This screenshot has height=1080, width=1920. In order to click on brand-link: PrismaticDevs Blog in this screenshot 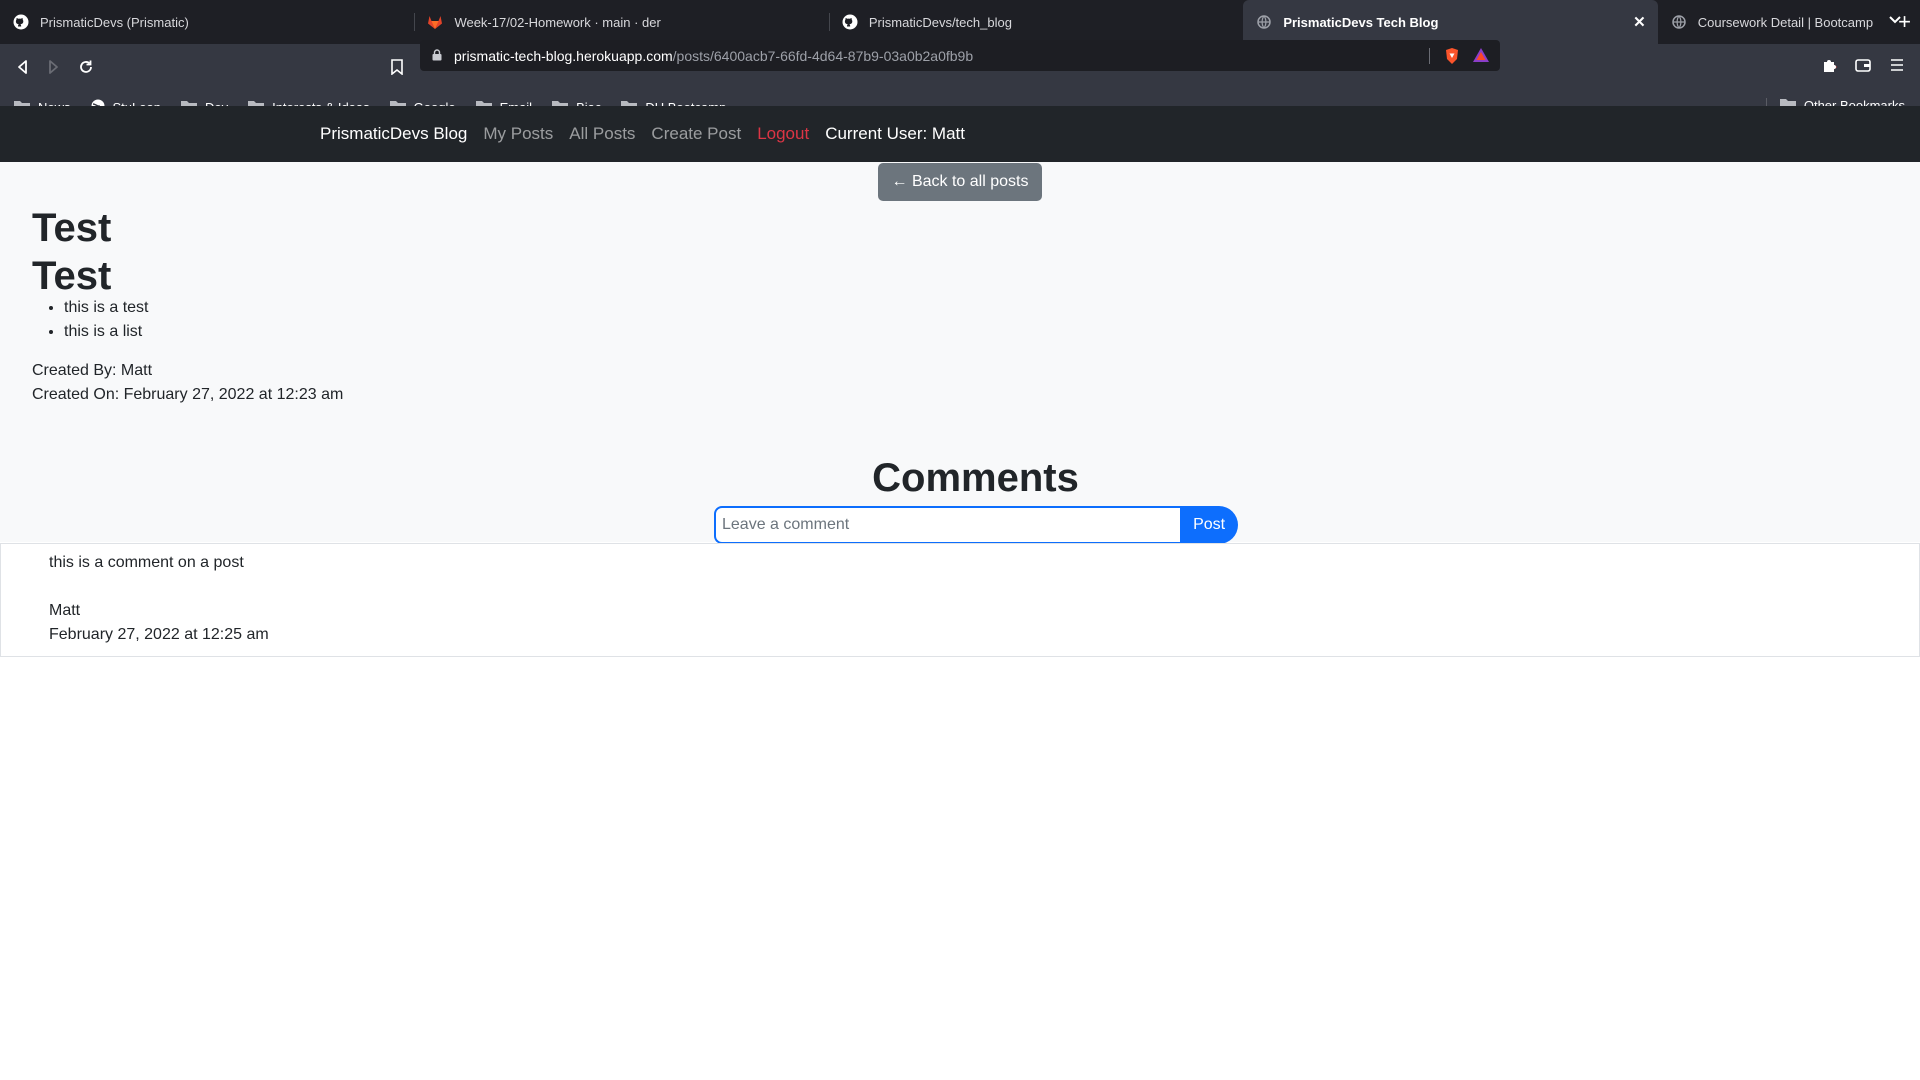, I will do `click(393, 134)`.